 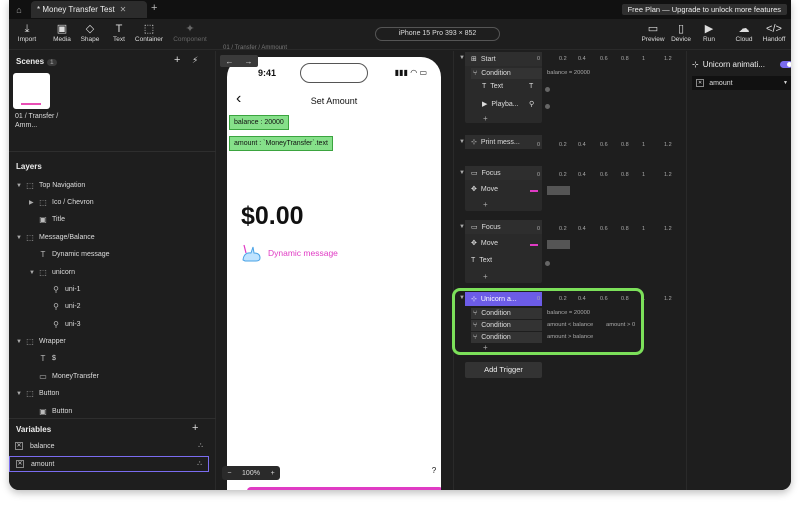 I want to click on bottom-button, so click(x=344, y=488).